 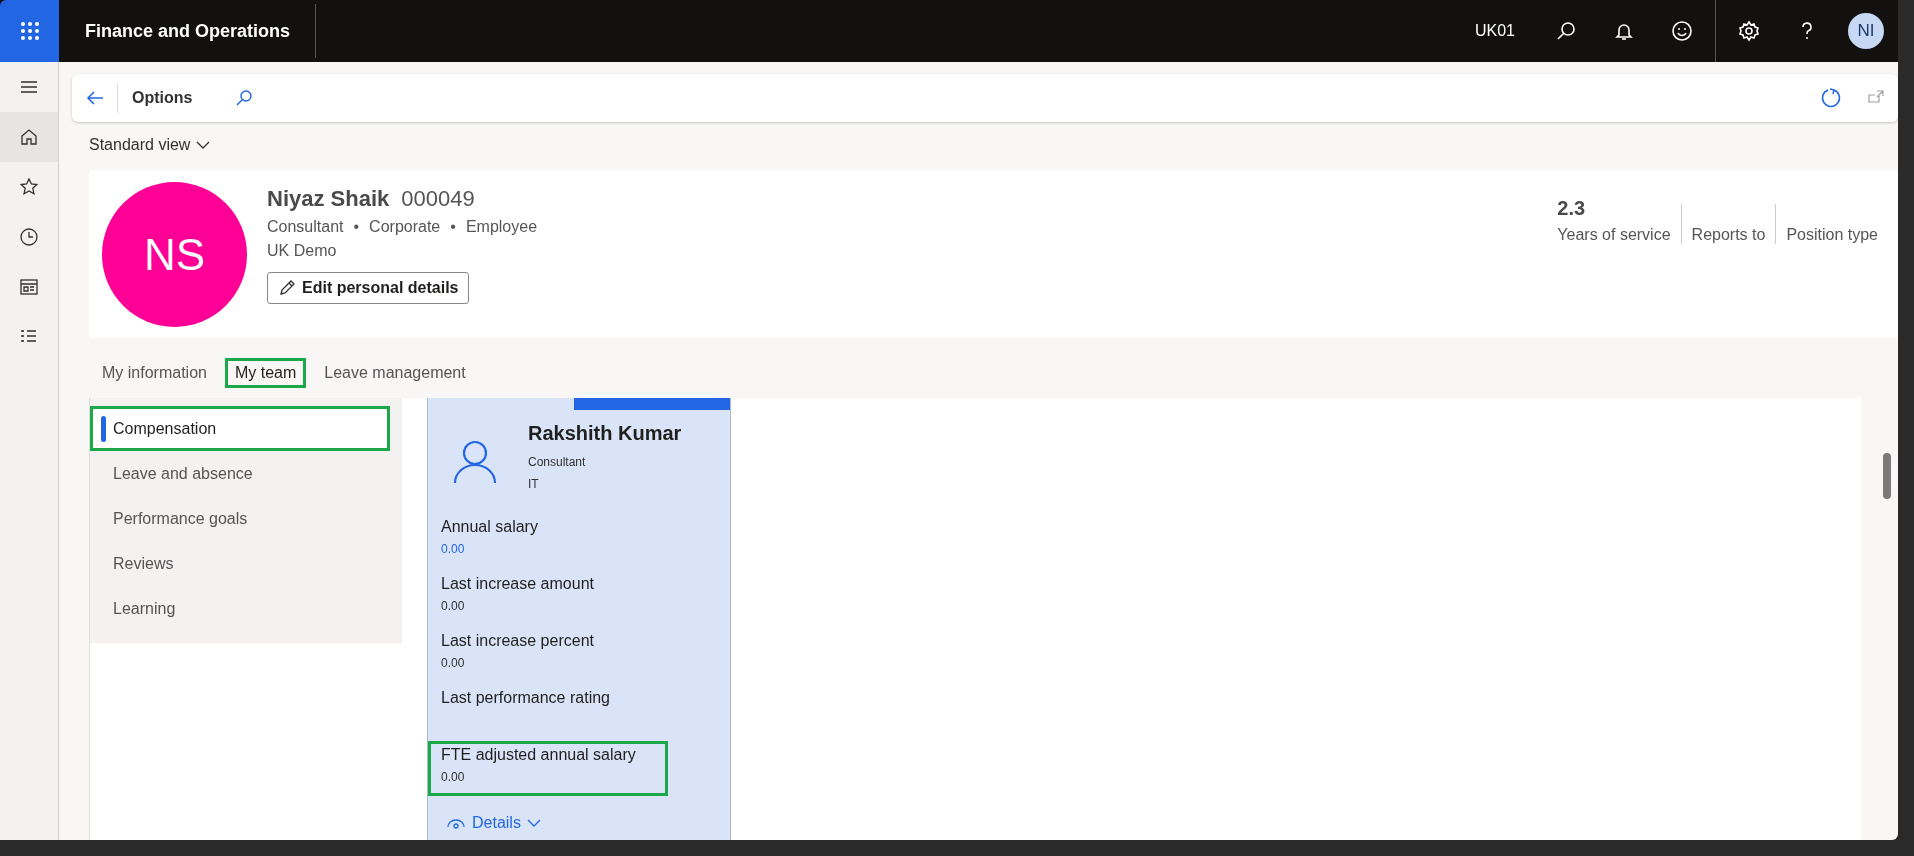 What do you see at coordinates (557, 462) in the screenshot?
I see `team-member-job: Consultant` at bounding box center [557, 462].